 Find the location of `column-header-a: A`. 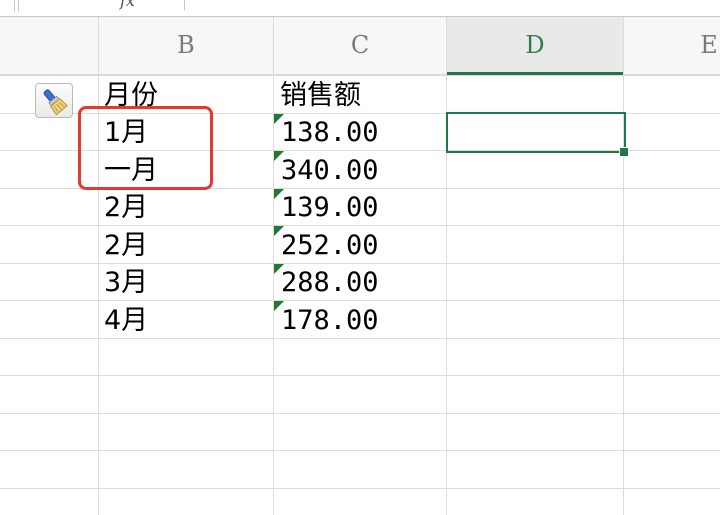

column-header-a: A is located at coordinates (20, 45).